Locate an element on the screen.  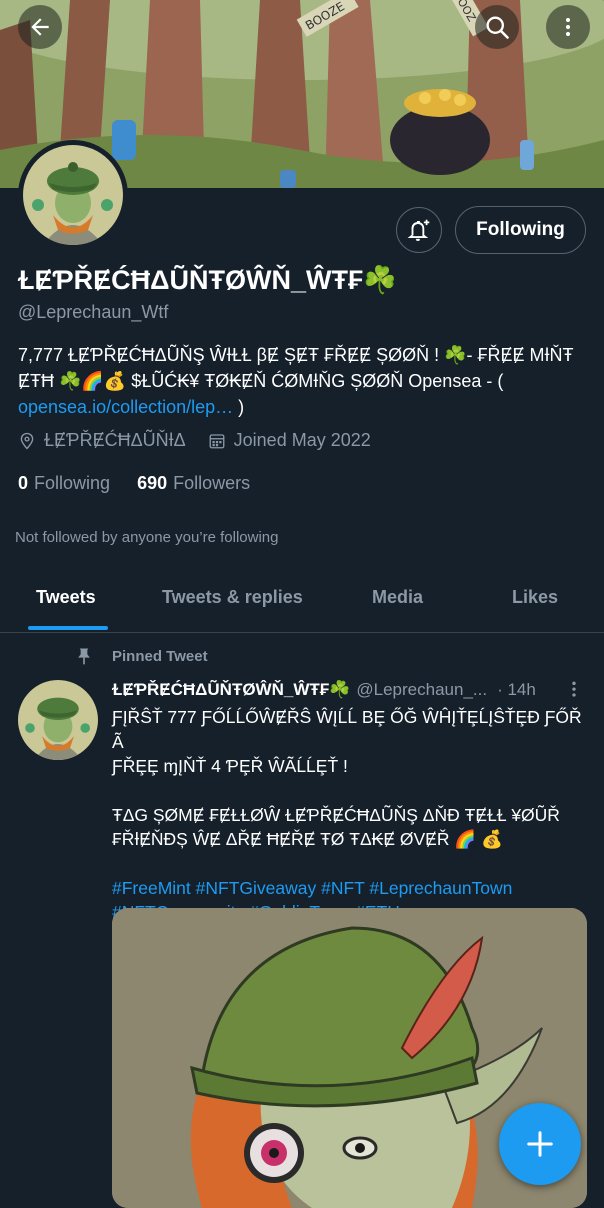
location-pin-icon is located at coordinates (27, 440).